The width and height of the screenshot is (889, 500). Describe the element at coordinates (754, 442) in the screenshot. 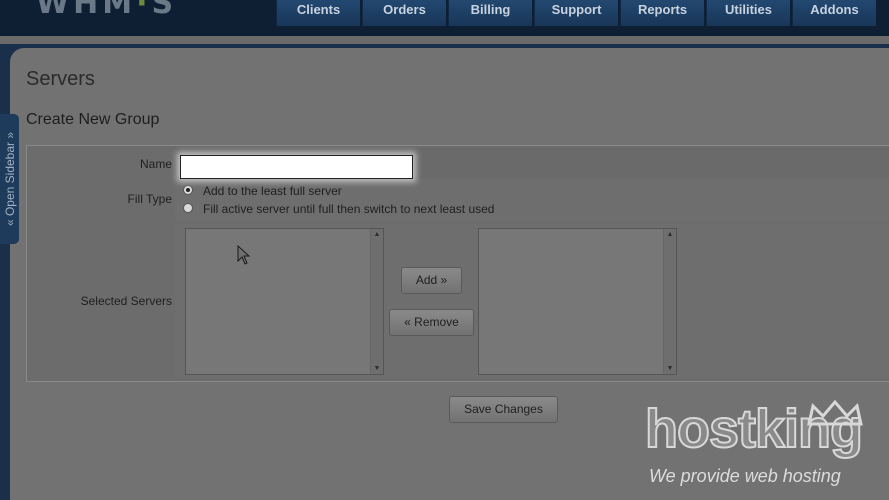

I see `hostking-watermark: hostking We provide web hosting` at that location.